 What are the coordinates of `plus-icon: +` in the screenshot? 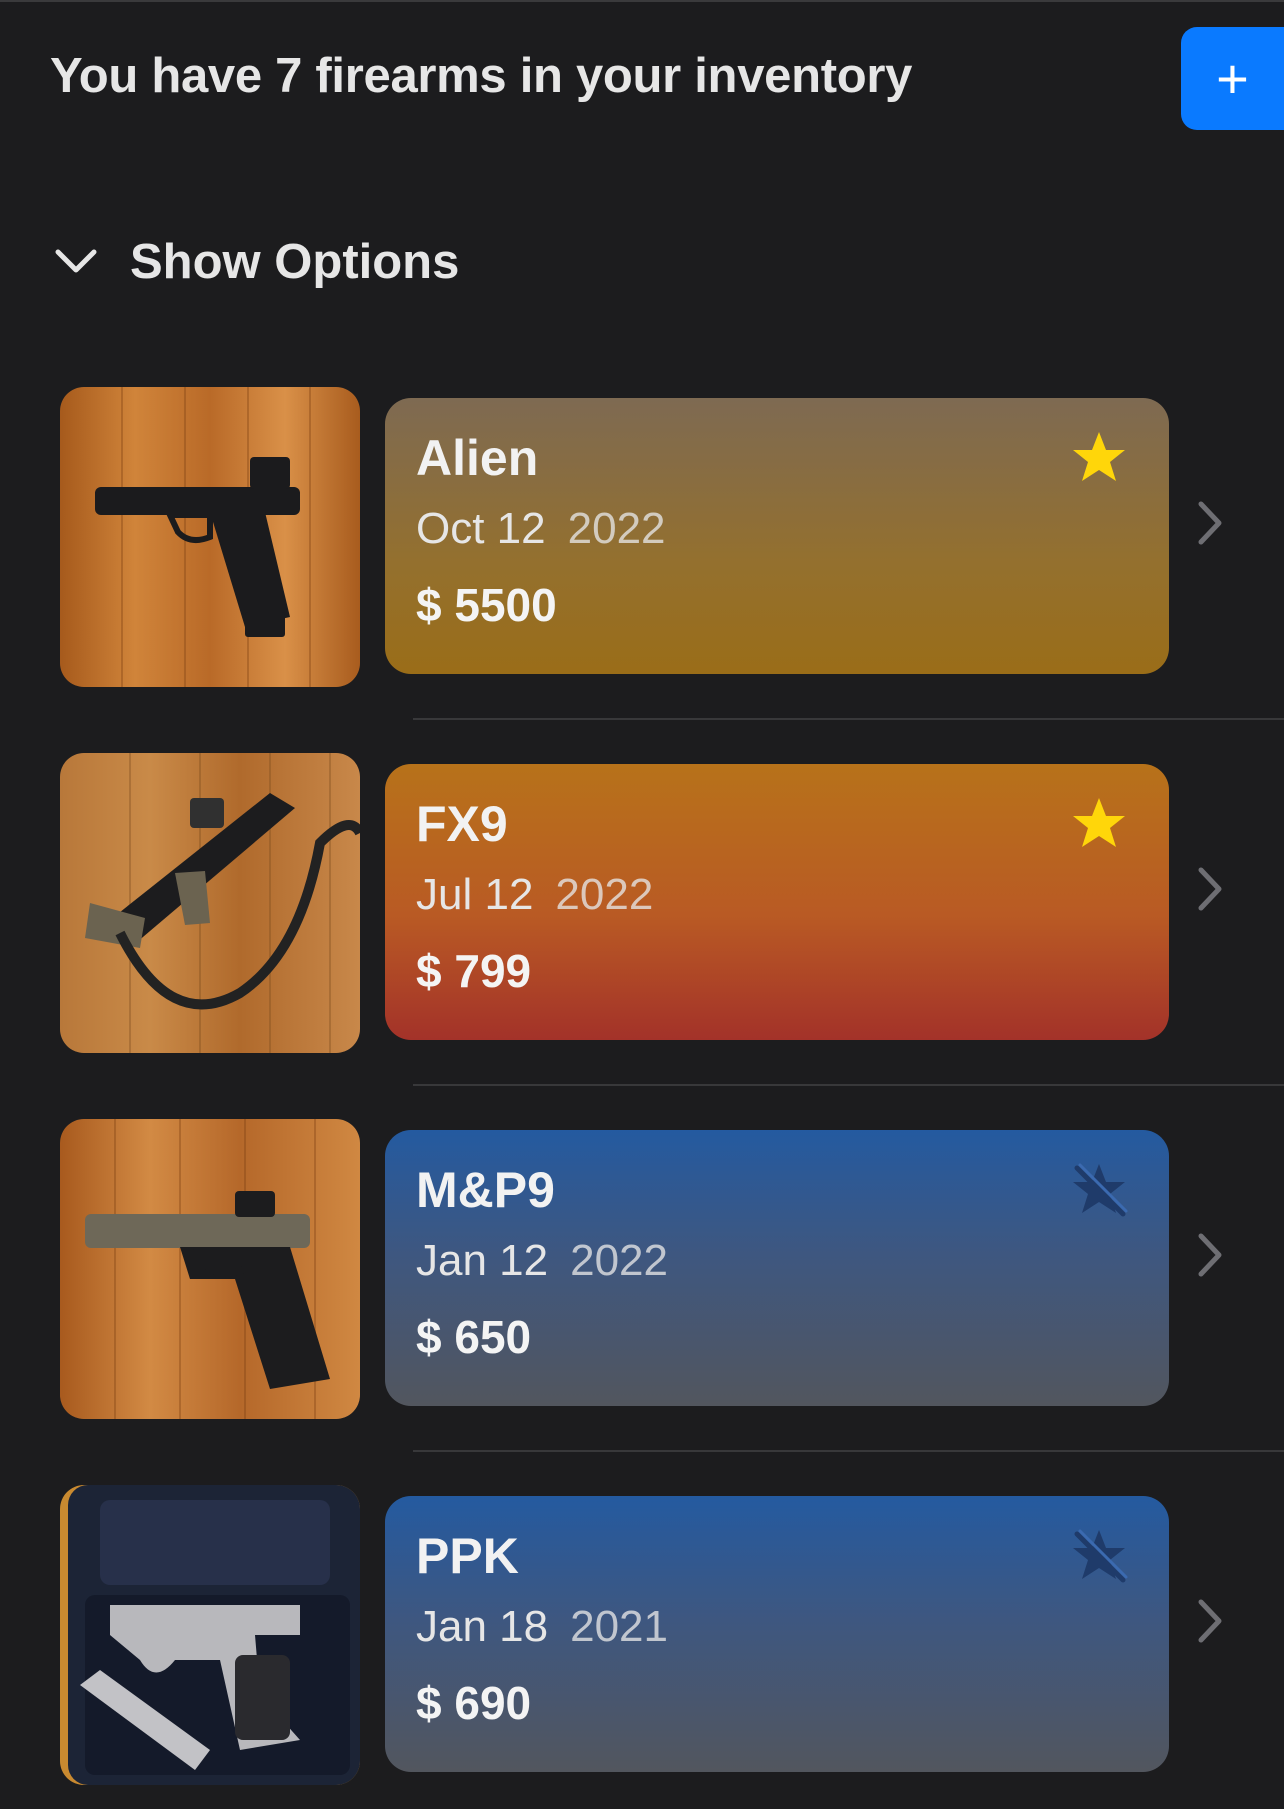 It's located at (1232, 78).